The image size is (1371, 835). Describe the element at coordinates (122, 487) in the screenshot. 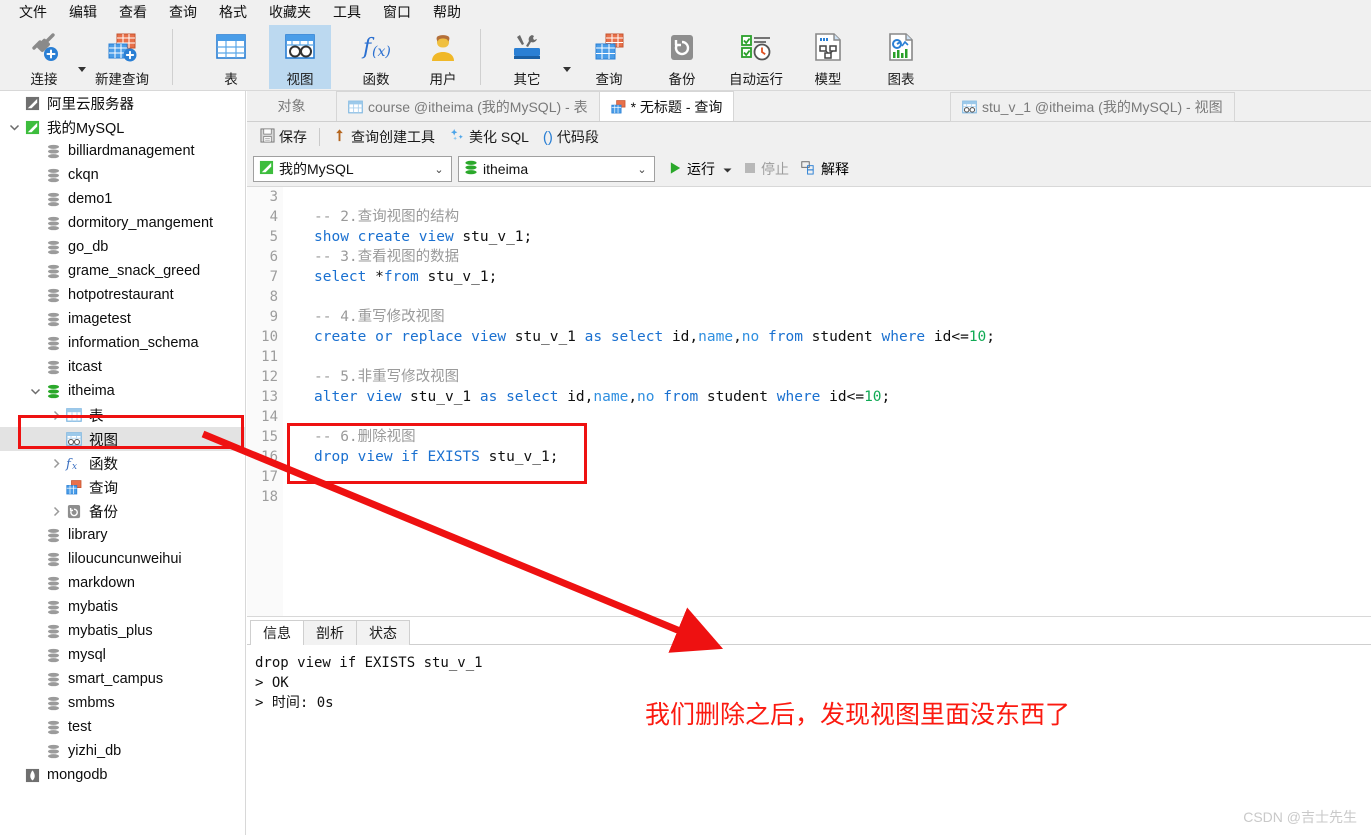

I see `tree-node-查询: 查询` at that location.